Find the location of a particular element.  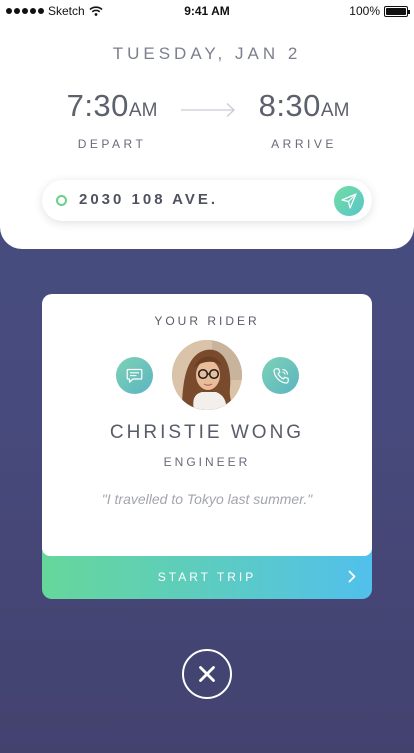

trip-date: TUESDAY, JAN 2 is located at coordinates (207, 53).